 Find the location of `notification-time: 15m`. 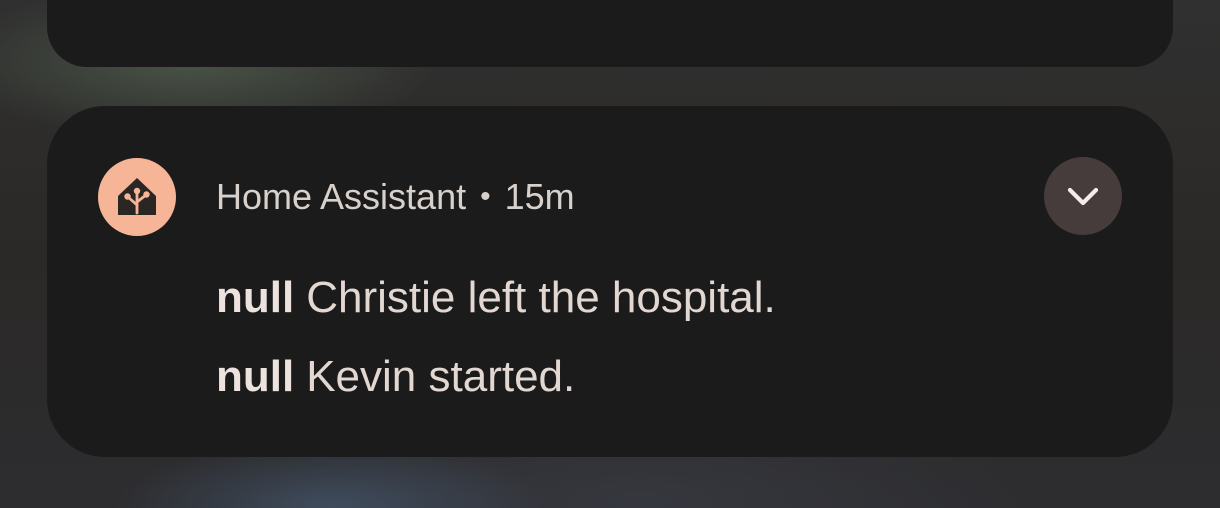

notification-time: 15m is located at coordinates (539, 196).